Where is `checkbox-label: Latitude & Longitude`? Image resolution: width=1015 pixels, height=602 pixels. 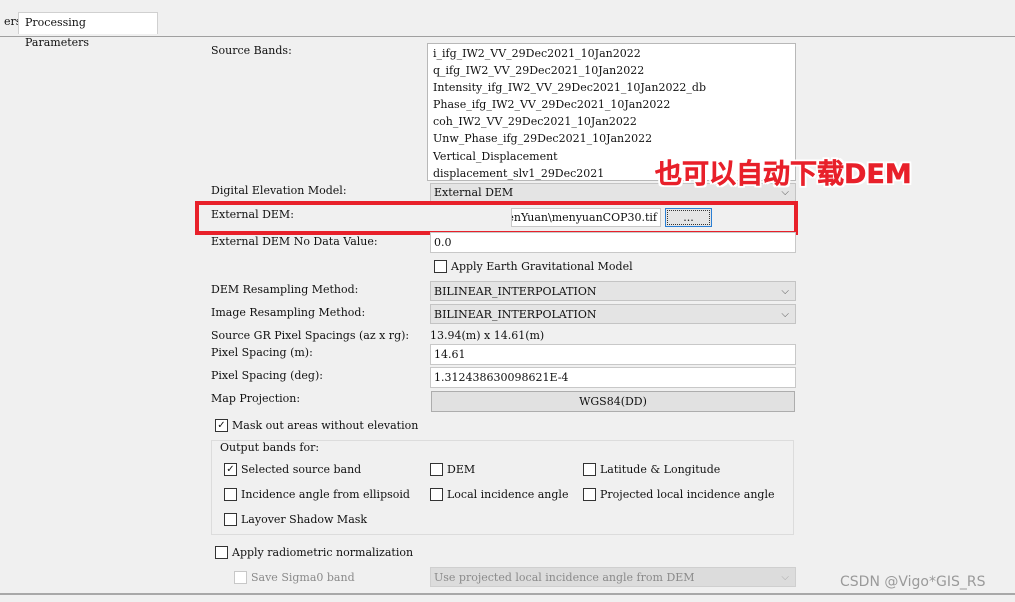 checkbox-label: Latitude & Longitude is located at coordinates (660, 469).